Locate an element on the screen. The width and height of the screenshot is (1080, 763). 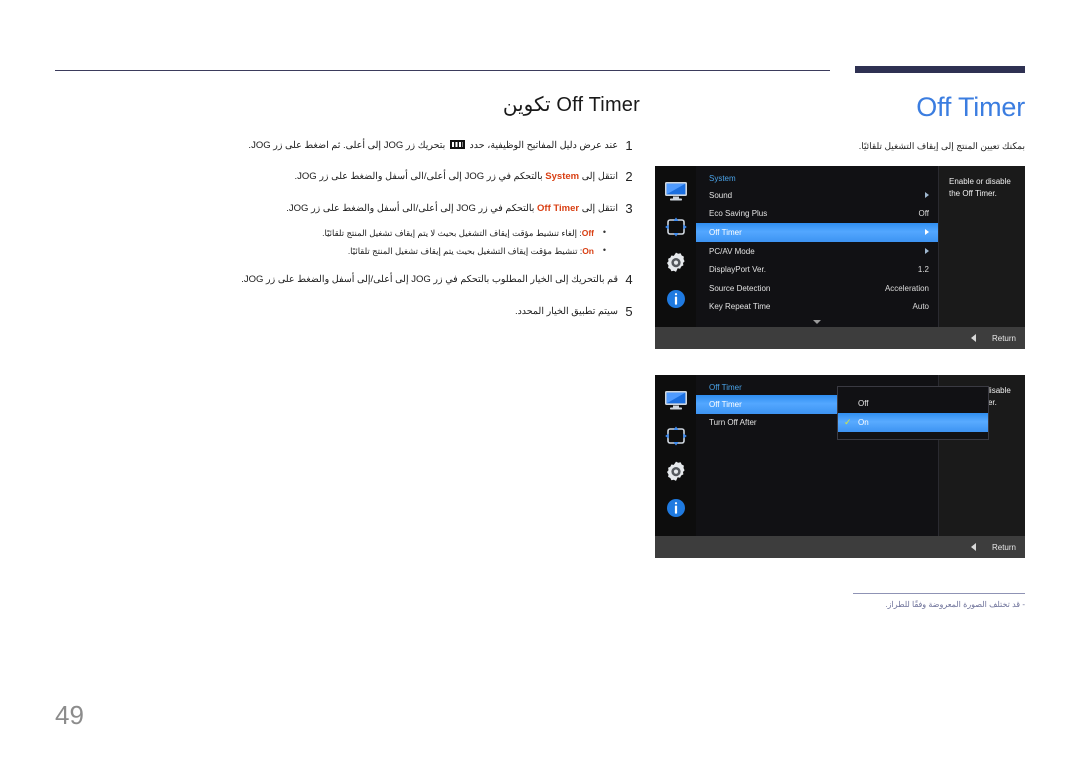
page-number: 49 is located at coordinates (69, 715).